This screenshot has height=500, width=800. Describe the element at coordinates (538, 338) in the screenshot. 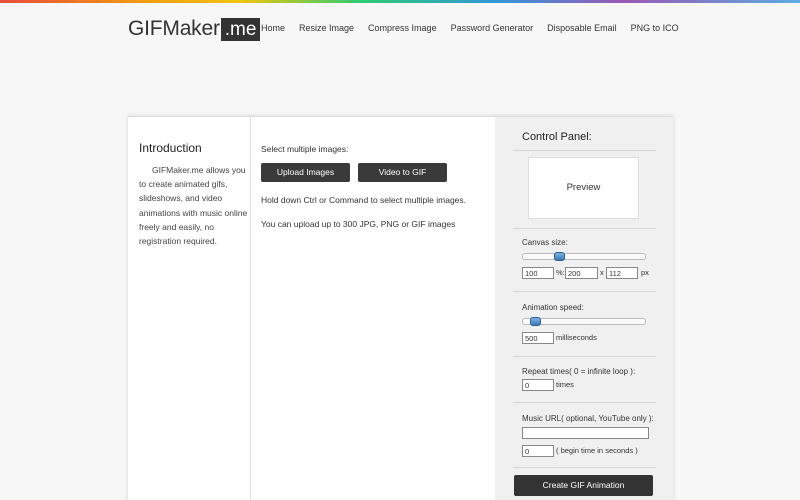

I see `speed-input` at that location.